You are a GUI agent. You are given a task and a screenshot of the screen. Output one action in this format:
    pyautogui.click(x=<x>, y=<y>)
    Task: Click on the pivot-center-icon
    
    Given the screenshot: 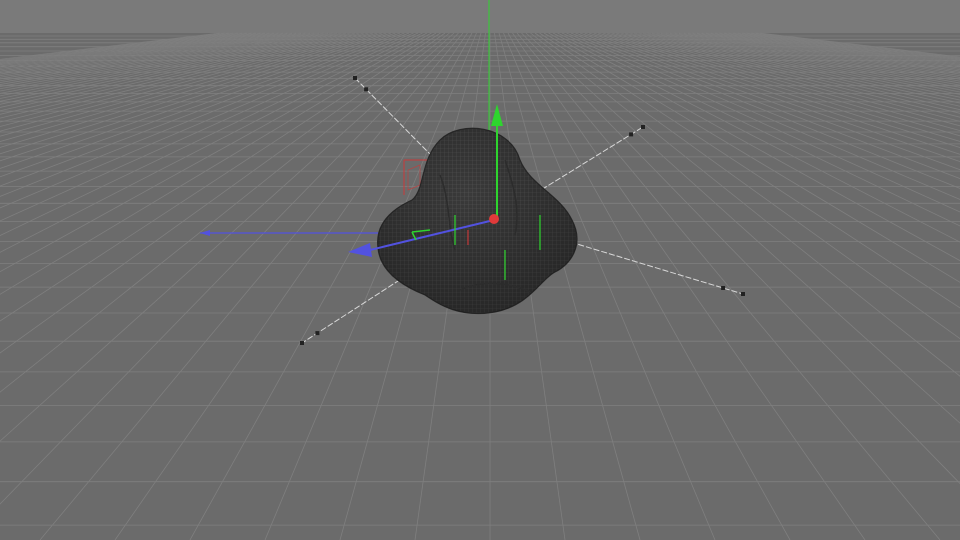 What is the action you would take?
    pyautogui.click(x=494, y=219)
    